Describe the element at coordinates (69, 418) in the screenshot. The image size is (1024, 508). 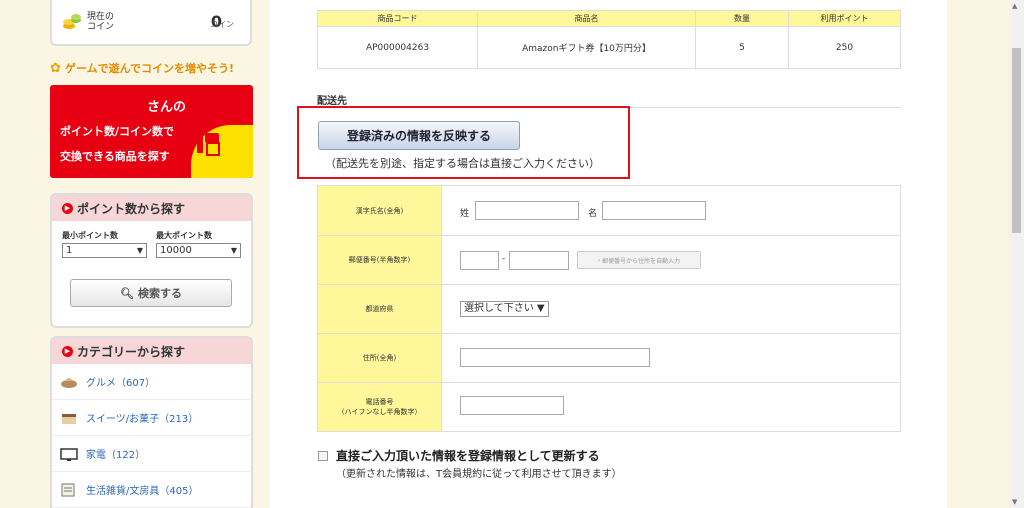
I see `cake-icon` at that location.